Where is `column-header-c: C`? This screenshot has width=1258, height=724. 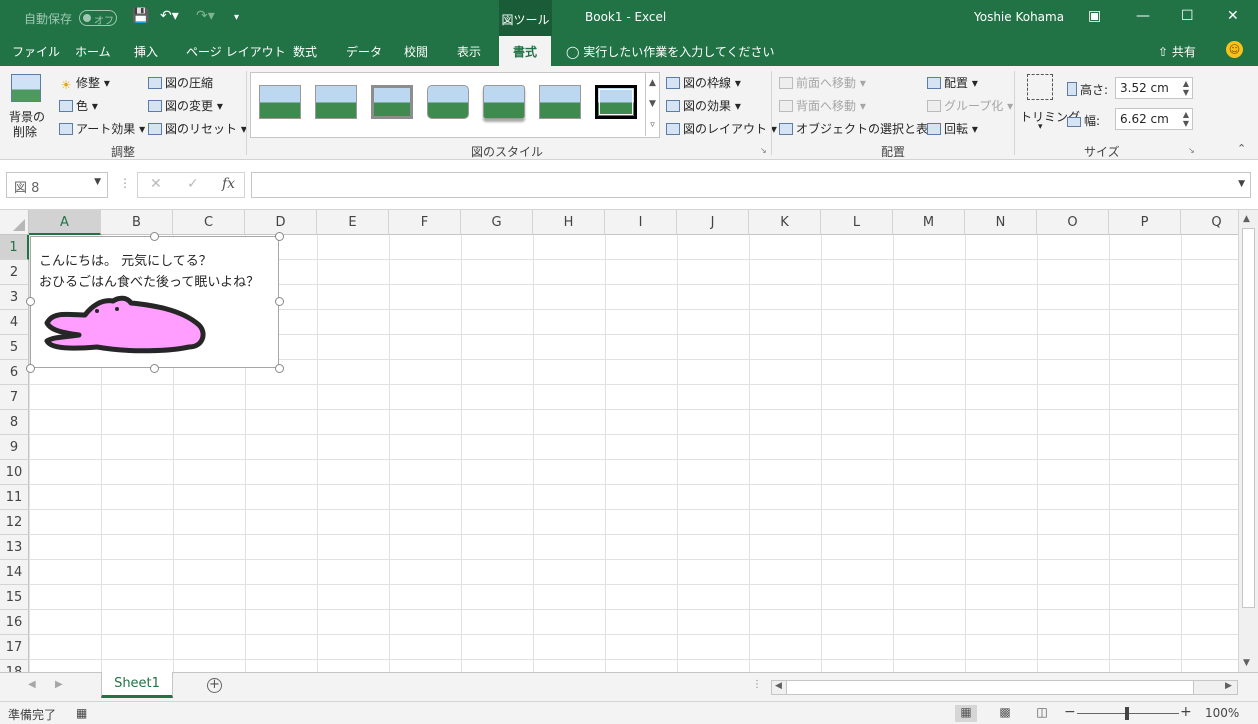
column-header-c: C is located at coordinates (209, 222).